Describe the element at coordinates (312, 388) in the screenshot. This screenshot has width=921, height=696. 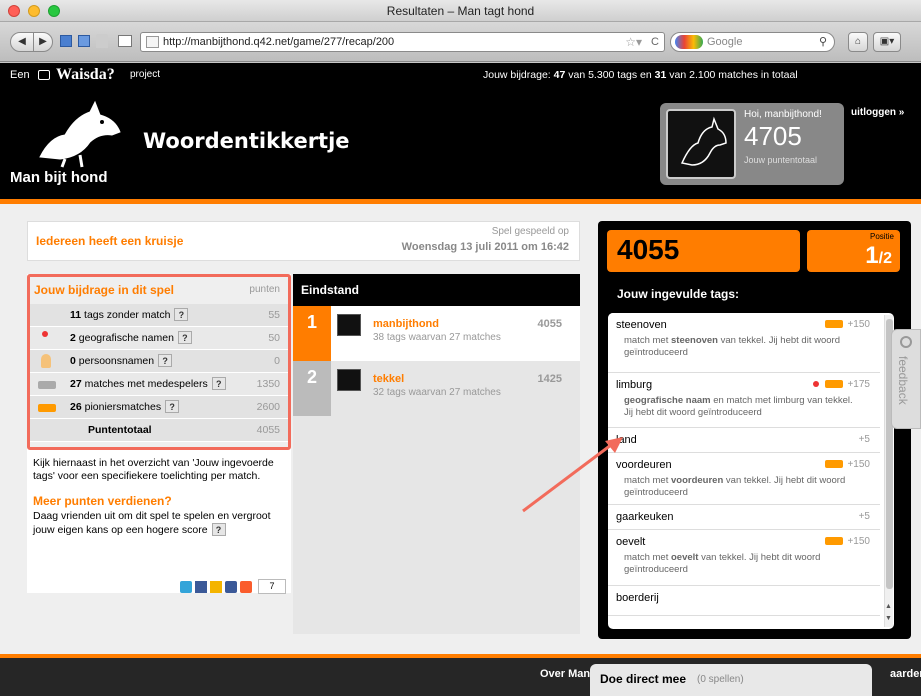
I see `rank-badge: 2` at that location.